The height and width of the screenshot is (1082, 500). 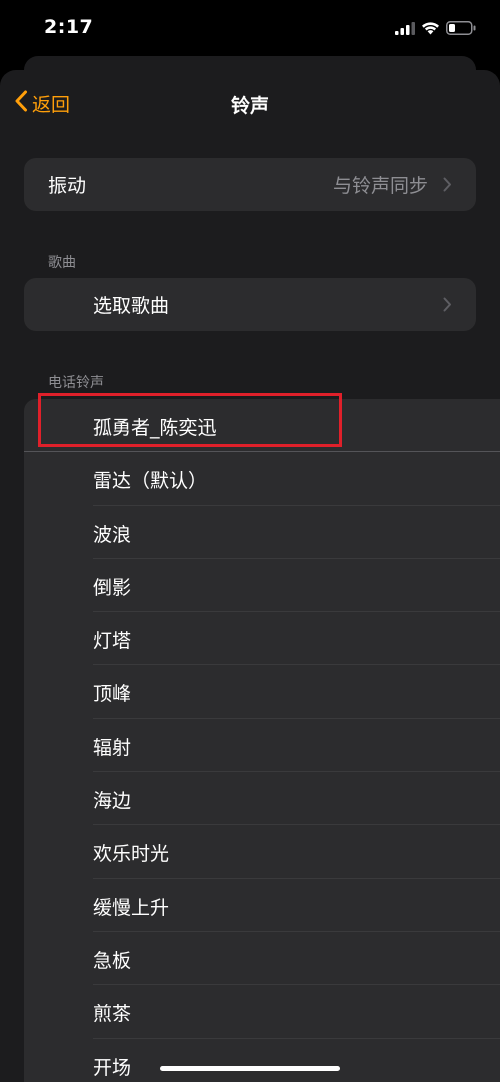 I want to click on ringtone-item: 海边, so click(x=262, y=799).